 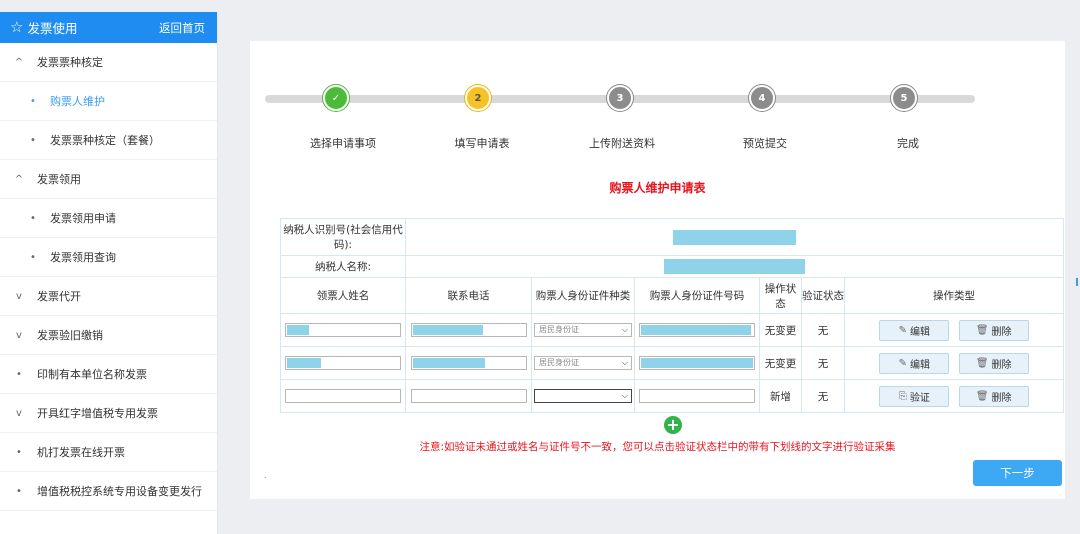 I want to click on redacted-taxpayer-id, so click(x=734, y=237).